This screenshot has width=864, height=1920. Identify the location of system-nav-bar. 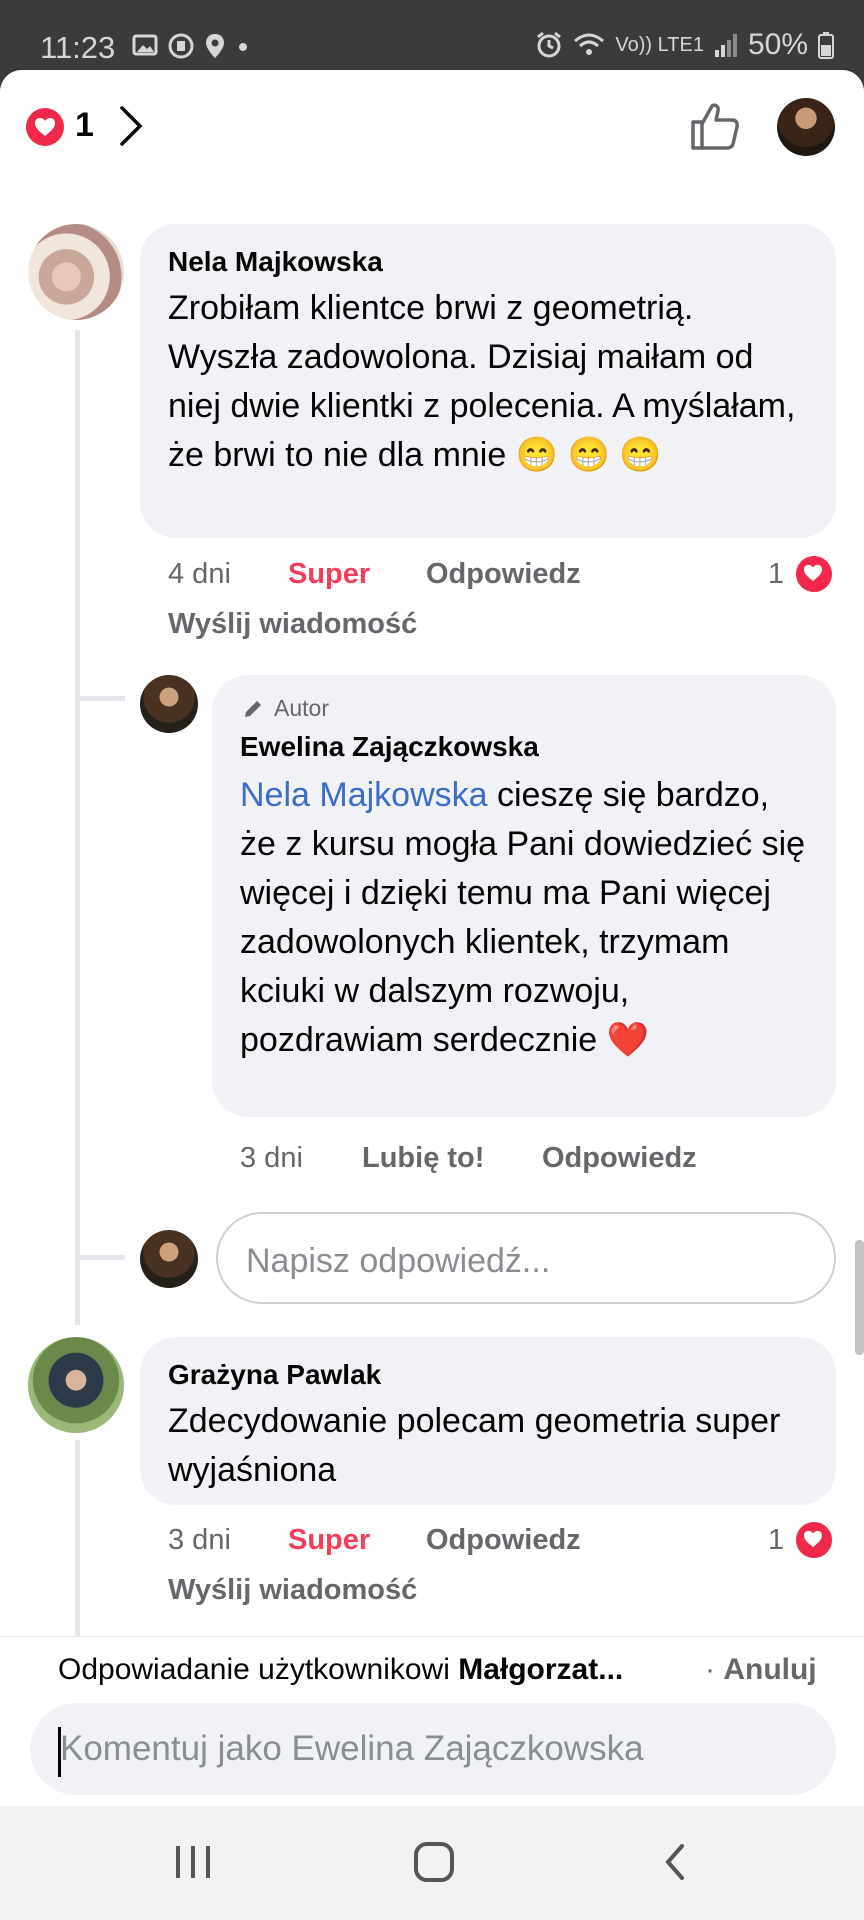
(432, 1863).